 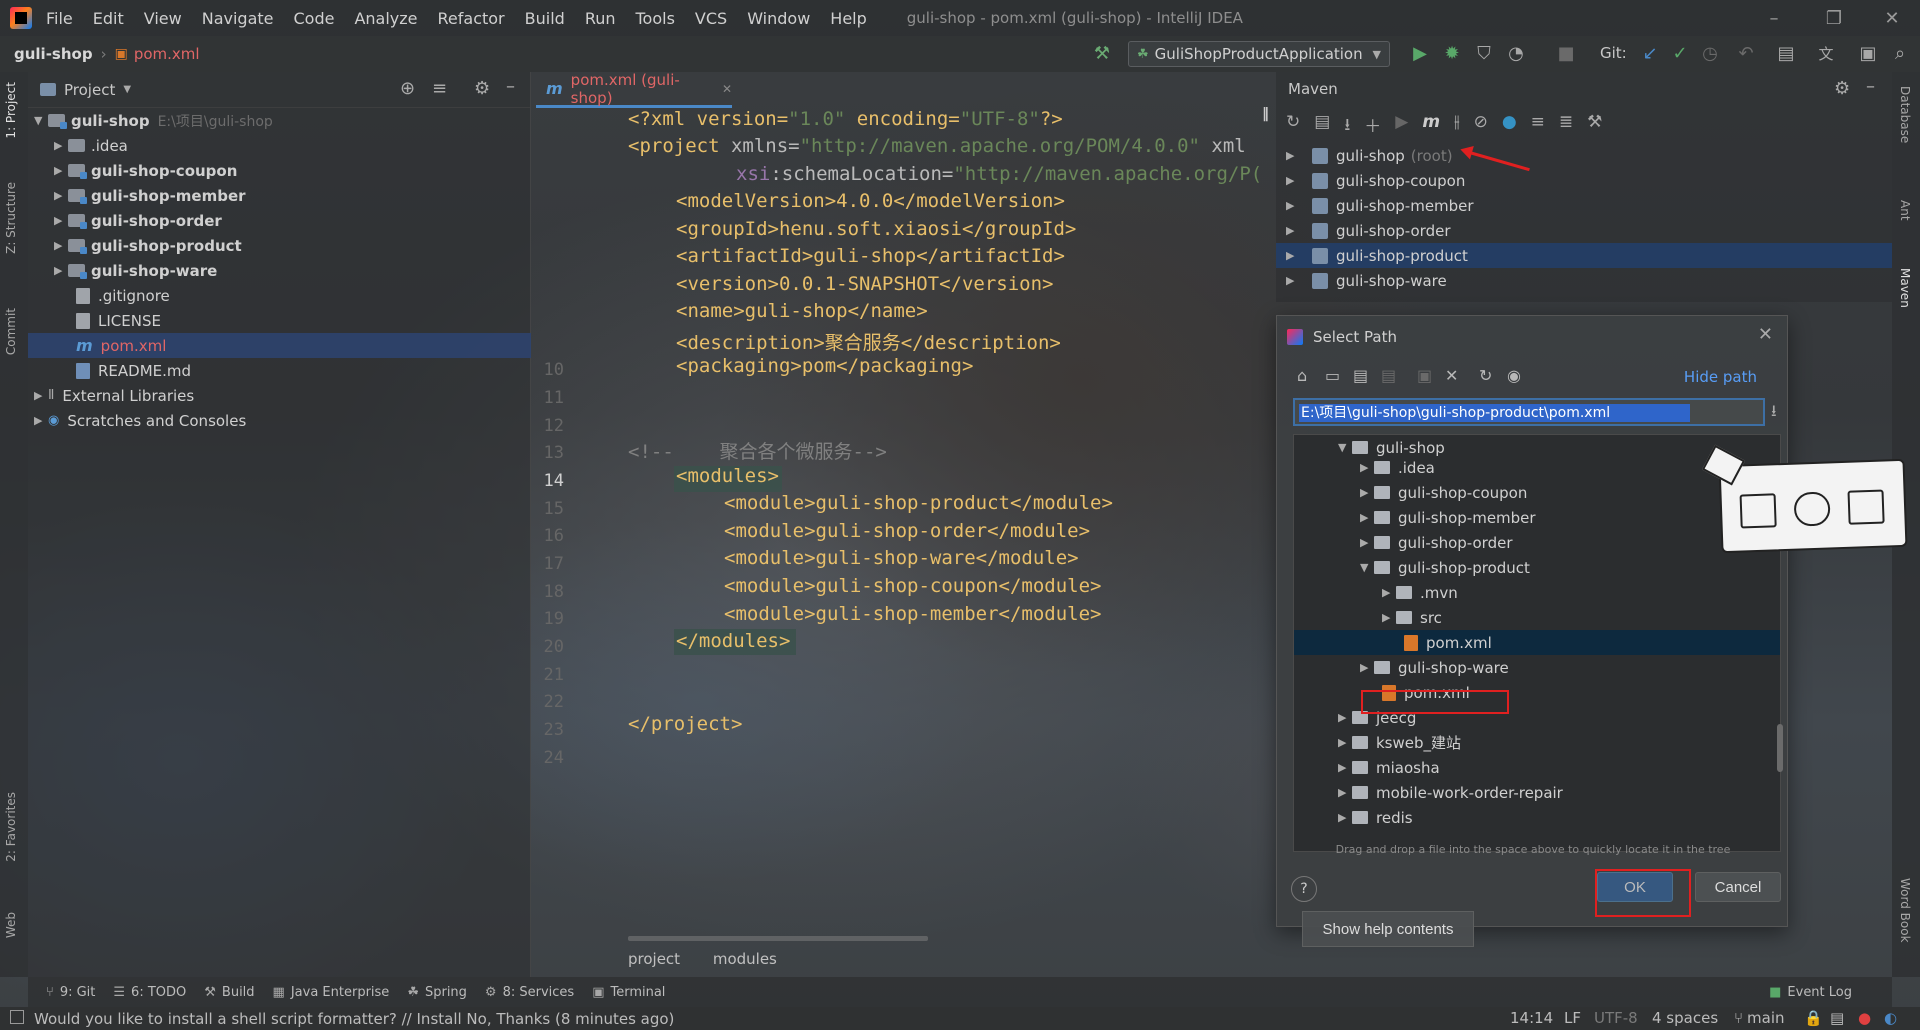 What do you see at coordinates (163, 18) in the screenshot?
I see `menu-view: View` at bounding box center [163, 18].